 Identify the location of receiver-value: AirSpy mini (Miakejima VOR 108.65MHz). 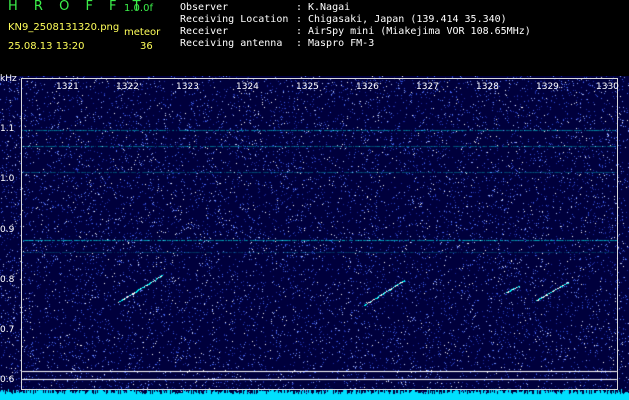
(419, 31).